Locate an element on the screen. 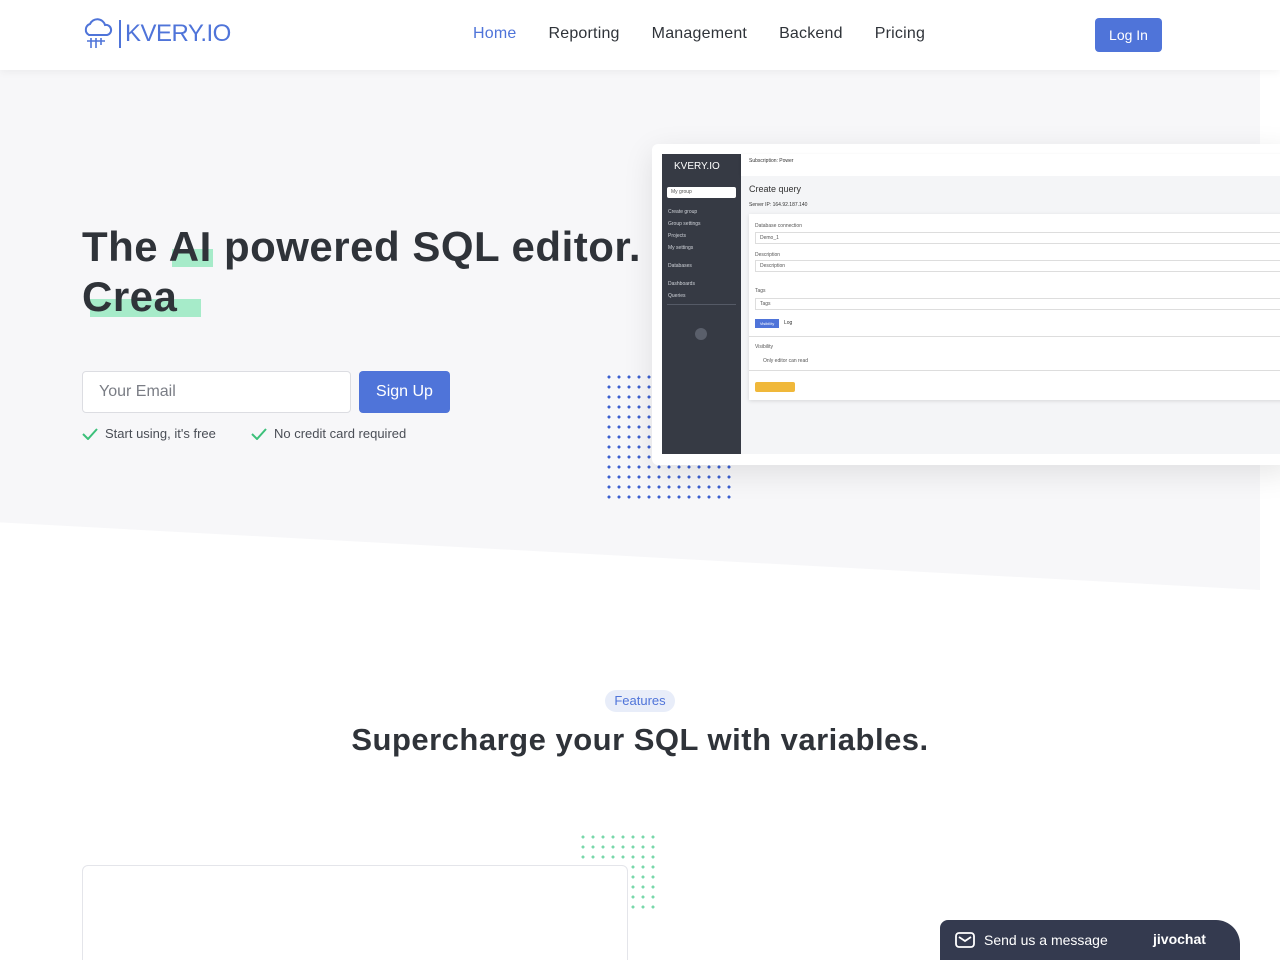 This screenshot has width=1280, height=960. login-button: Log In is located at coordinates (1128, 35).